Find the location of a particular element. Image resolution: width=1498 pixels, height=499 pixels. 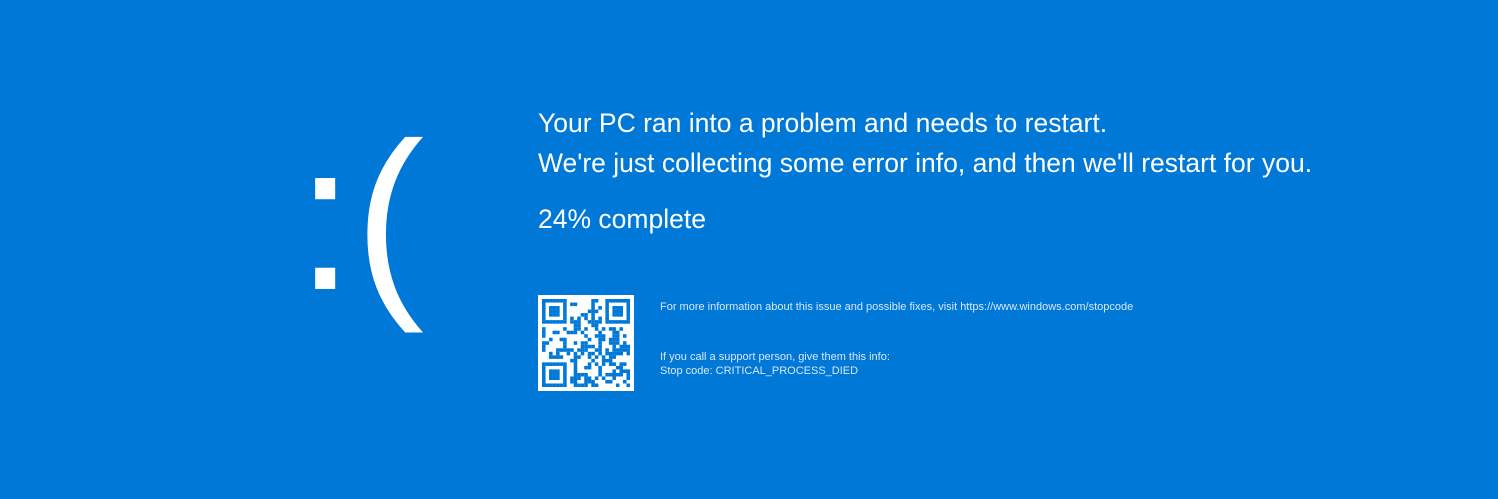

progress-text: 24% complete is located at coordinates (622, 219).